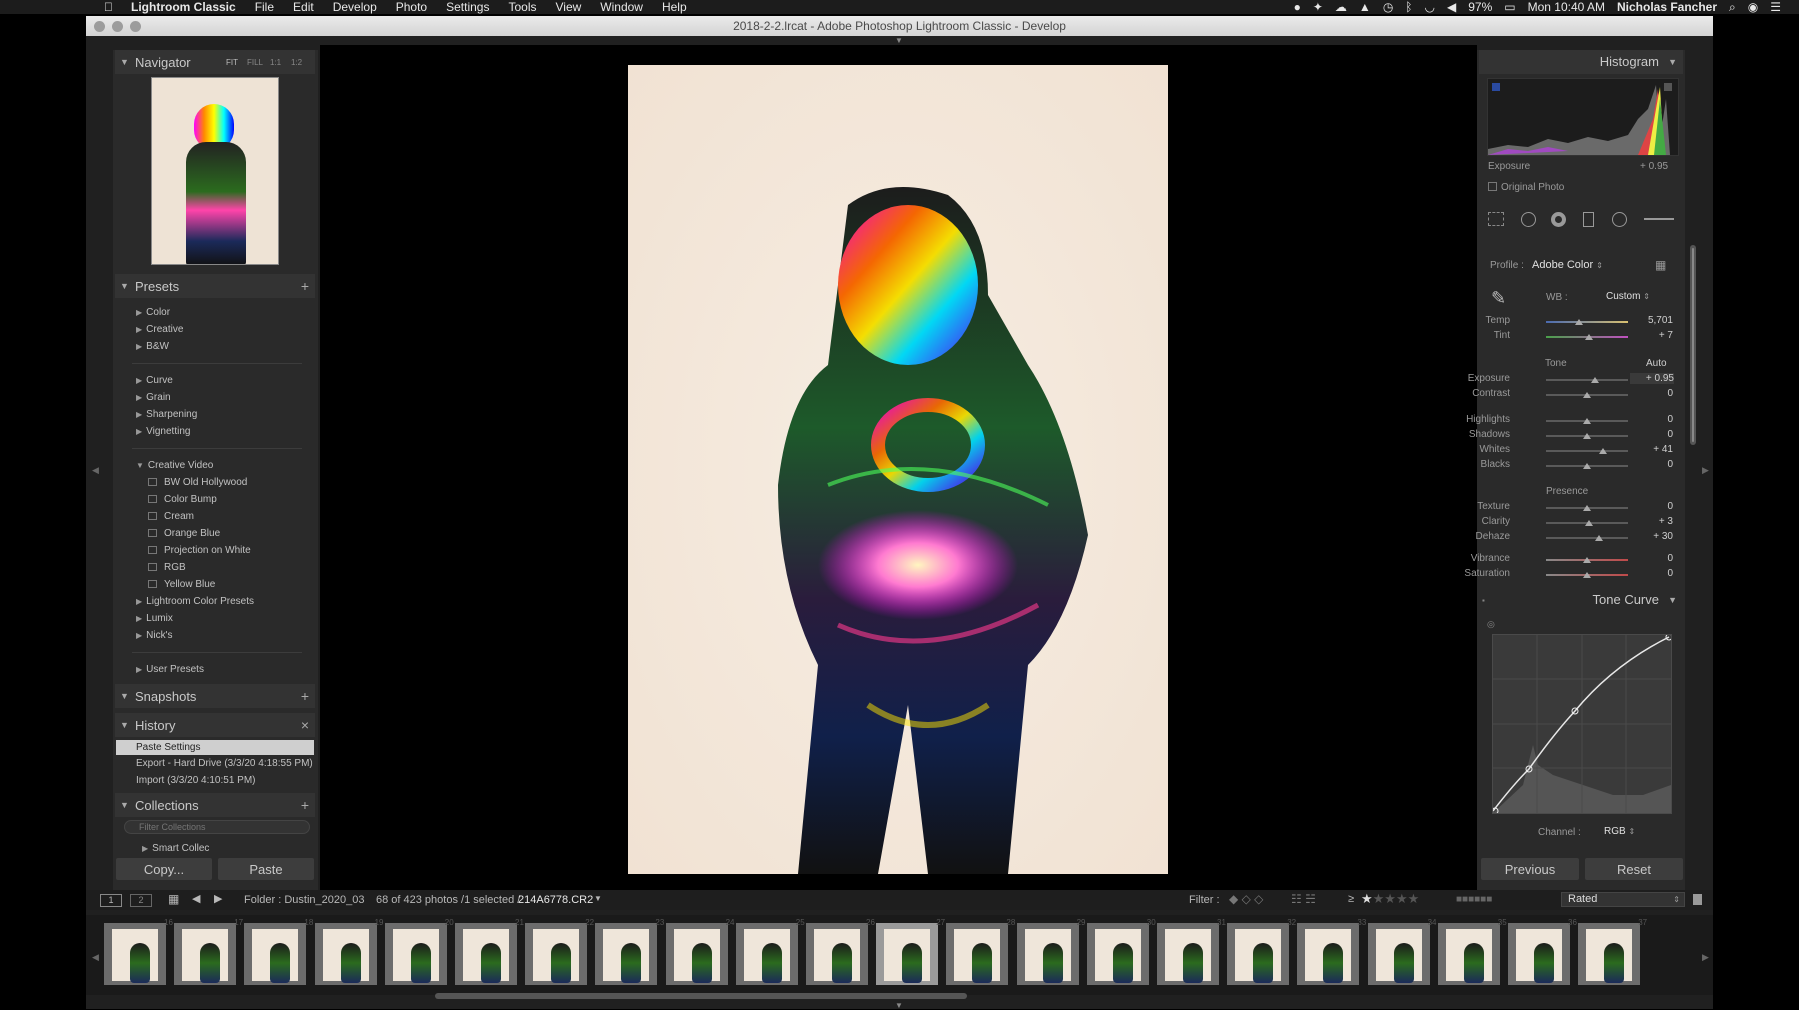  Describe the element at coordinates (1705, 470) in the screenshot. I see `right-panel-toggle-icon: ▶` at that location.